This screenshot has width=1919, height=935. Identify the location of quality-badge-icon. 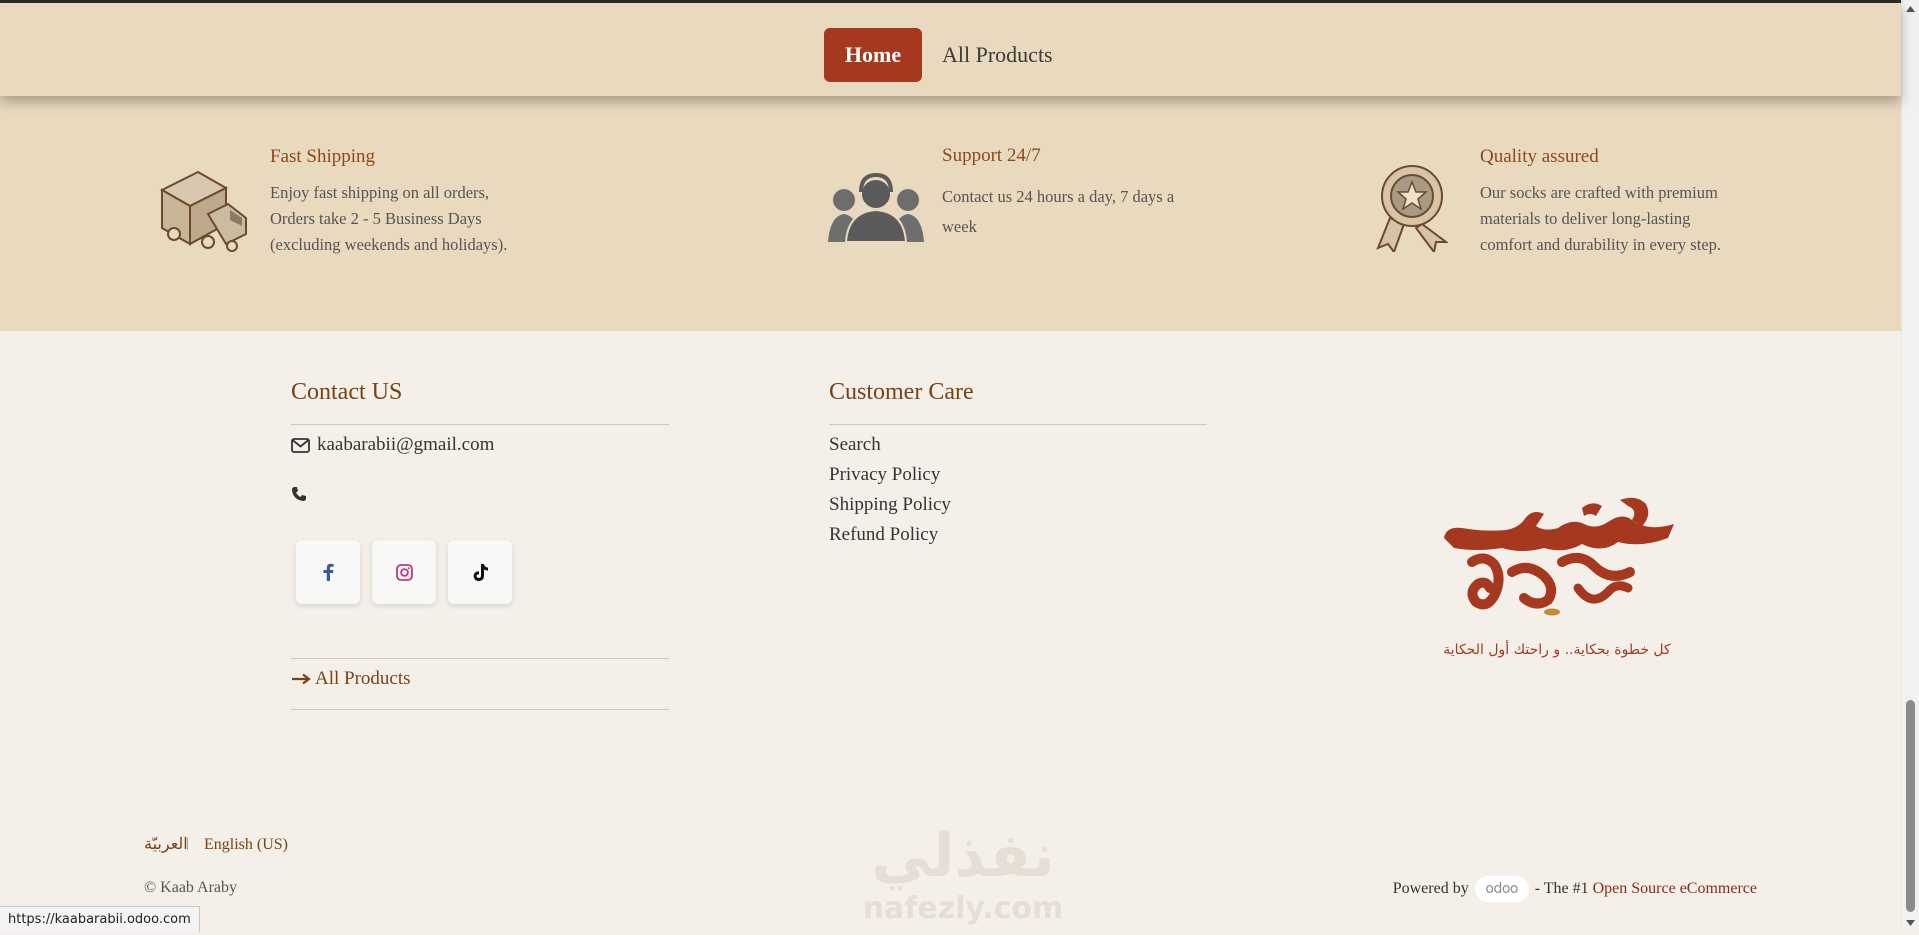
(1412, 209).